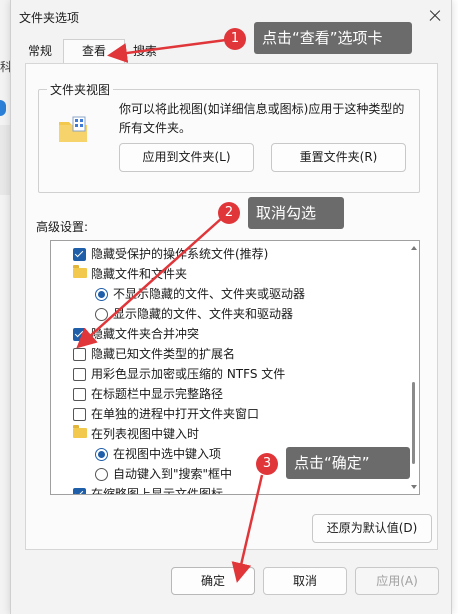 The image size is (458, 614). I want to click on folder-views-label: 文件夹视图, so click(80, 89).